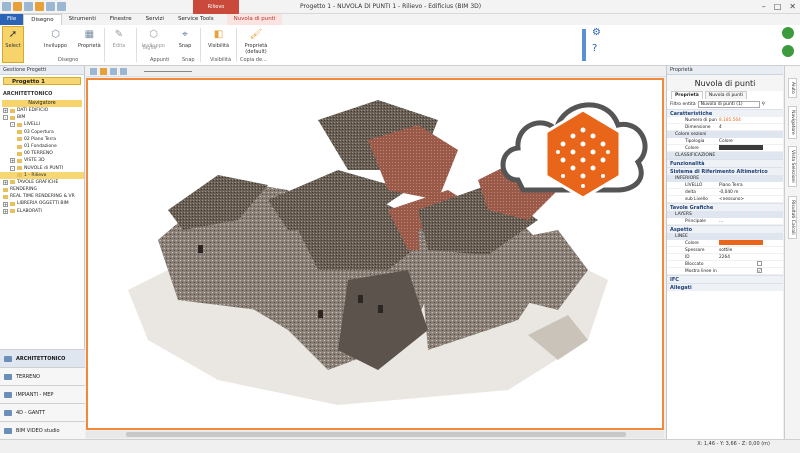 This screenshot has height=453, width=800. Describe the element at coordinates (42, 358) in the screenshot. I see `module-item: ARCHITETTONICO` at that location.